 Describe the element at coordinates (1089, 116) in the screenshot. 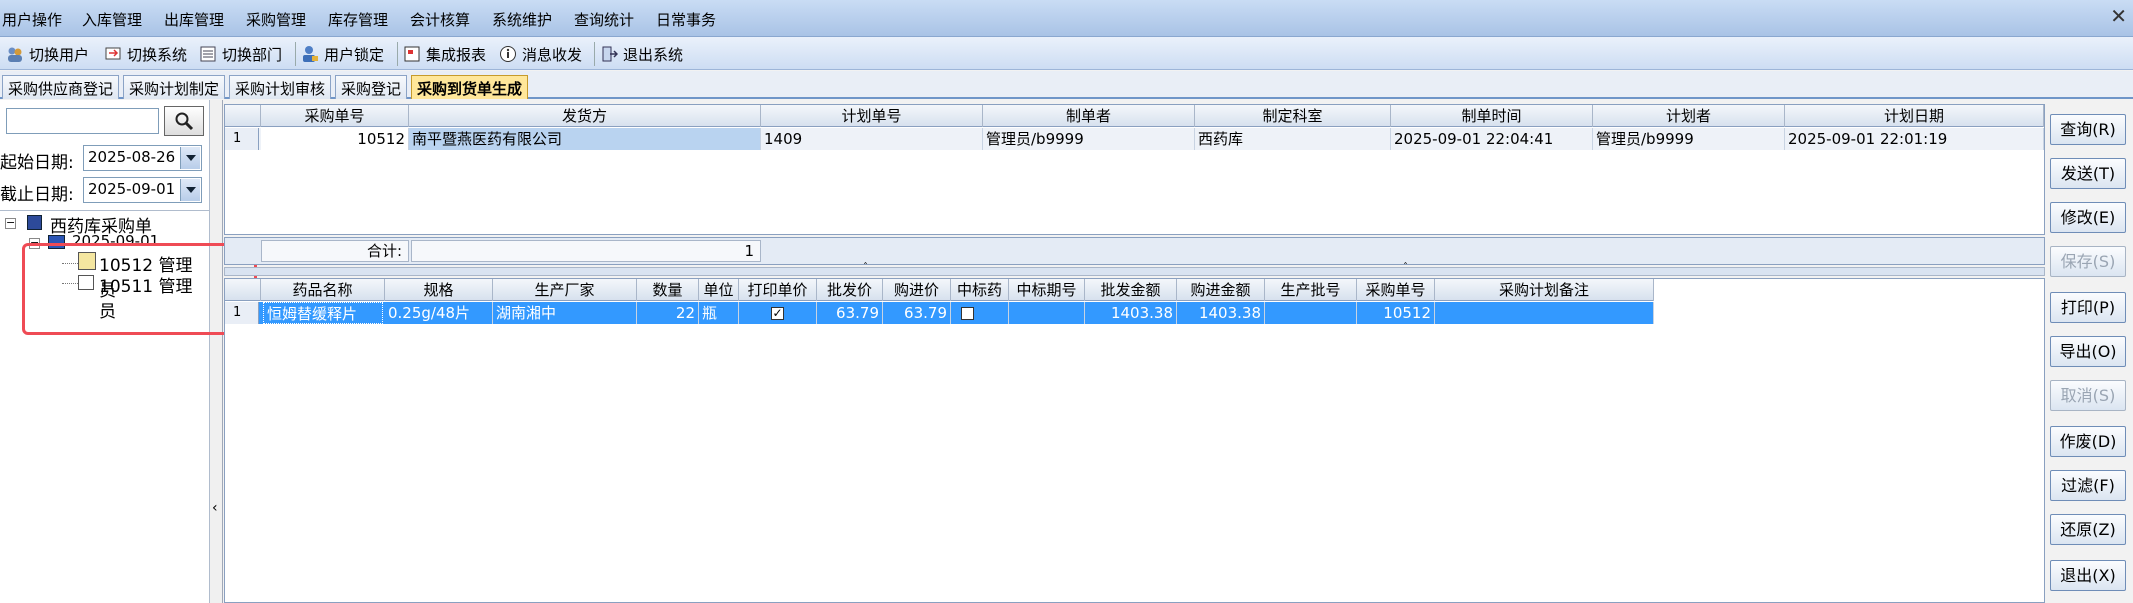

I see `col-maker: 制单者` at that location.